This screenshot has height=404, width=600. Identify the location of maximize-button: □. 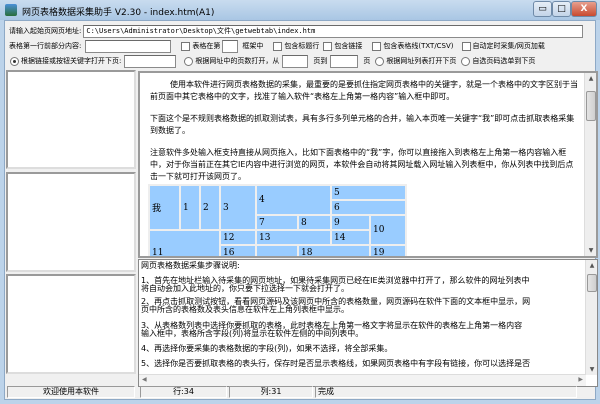
(561, 9).